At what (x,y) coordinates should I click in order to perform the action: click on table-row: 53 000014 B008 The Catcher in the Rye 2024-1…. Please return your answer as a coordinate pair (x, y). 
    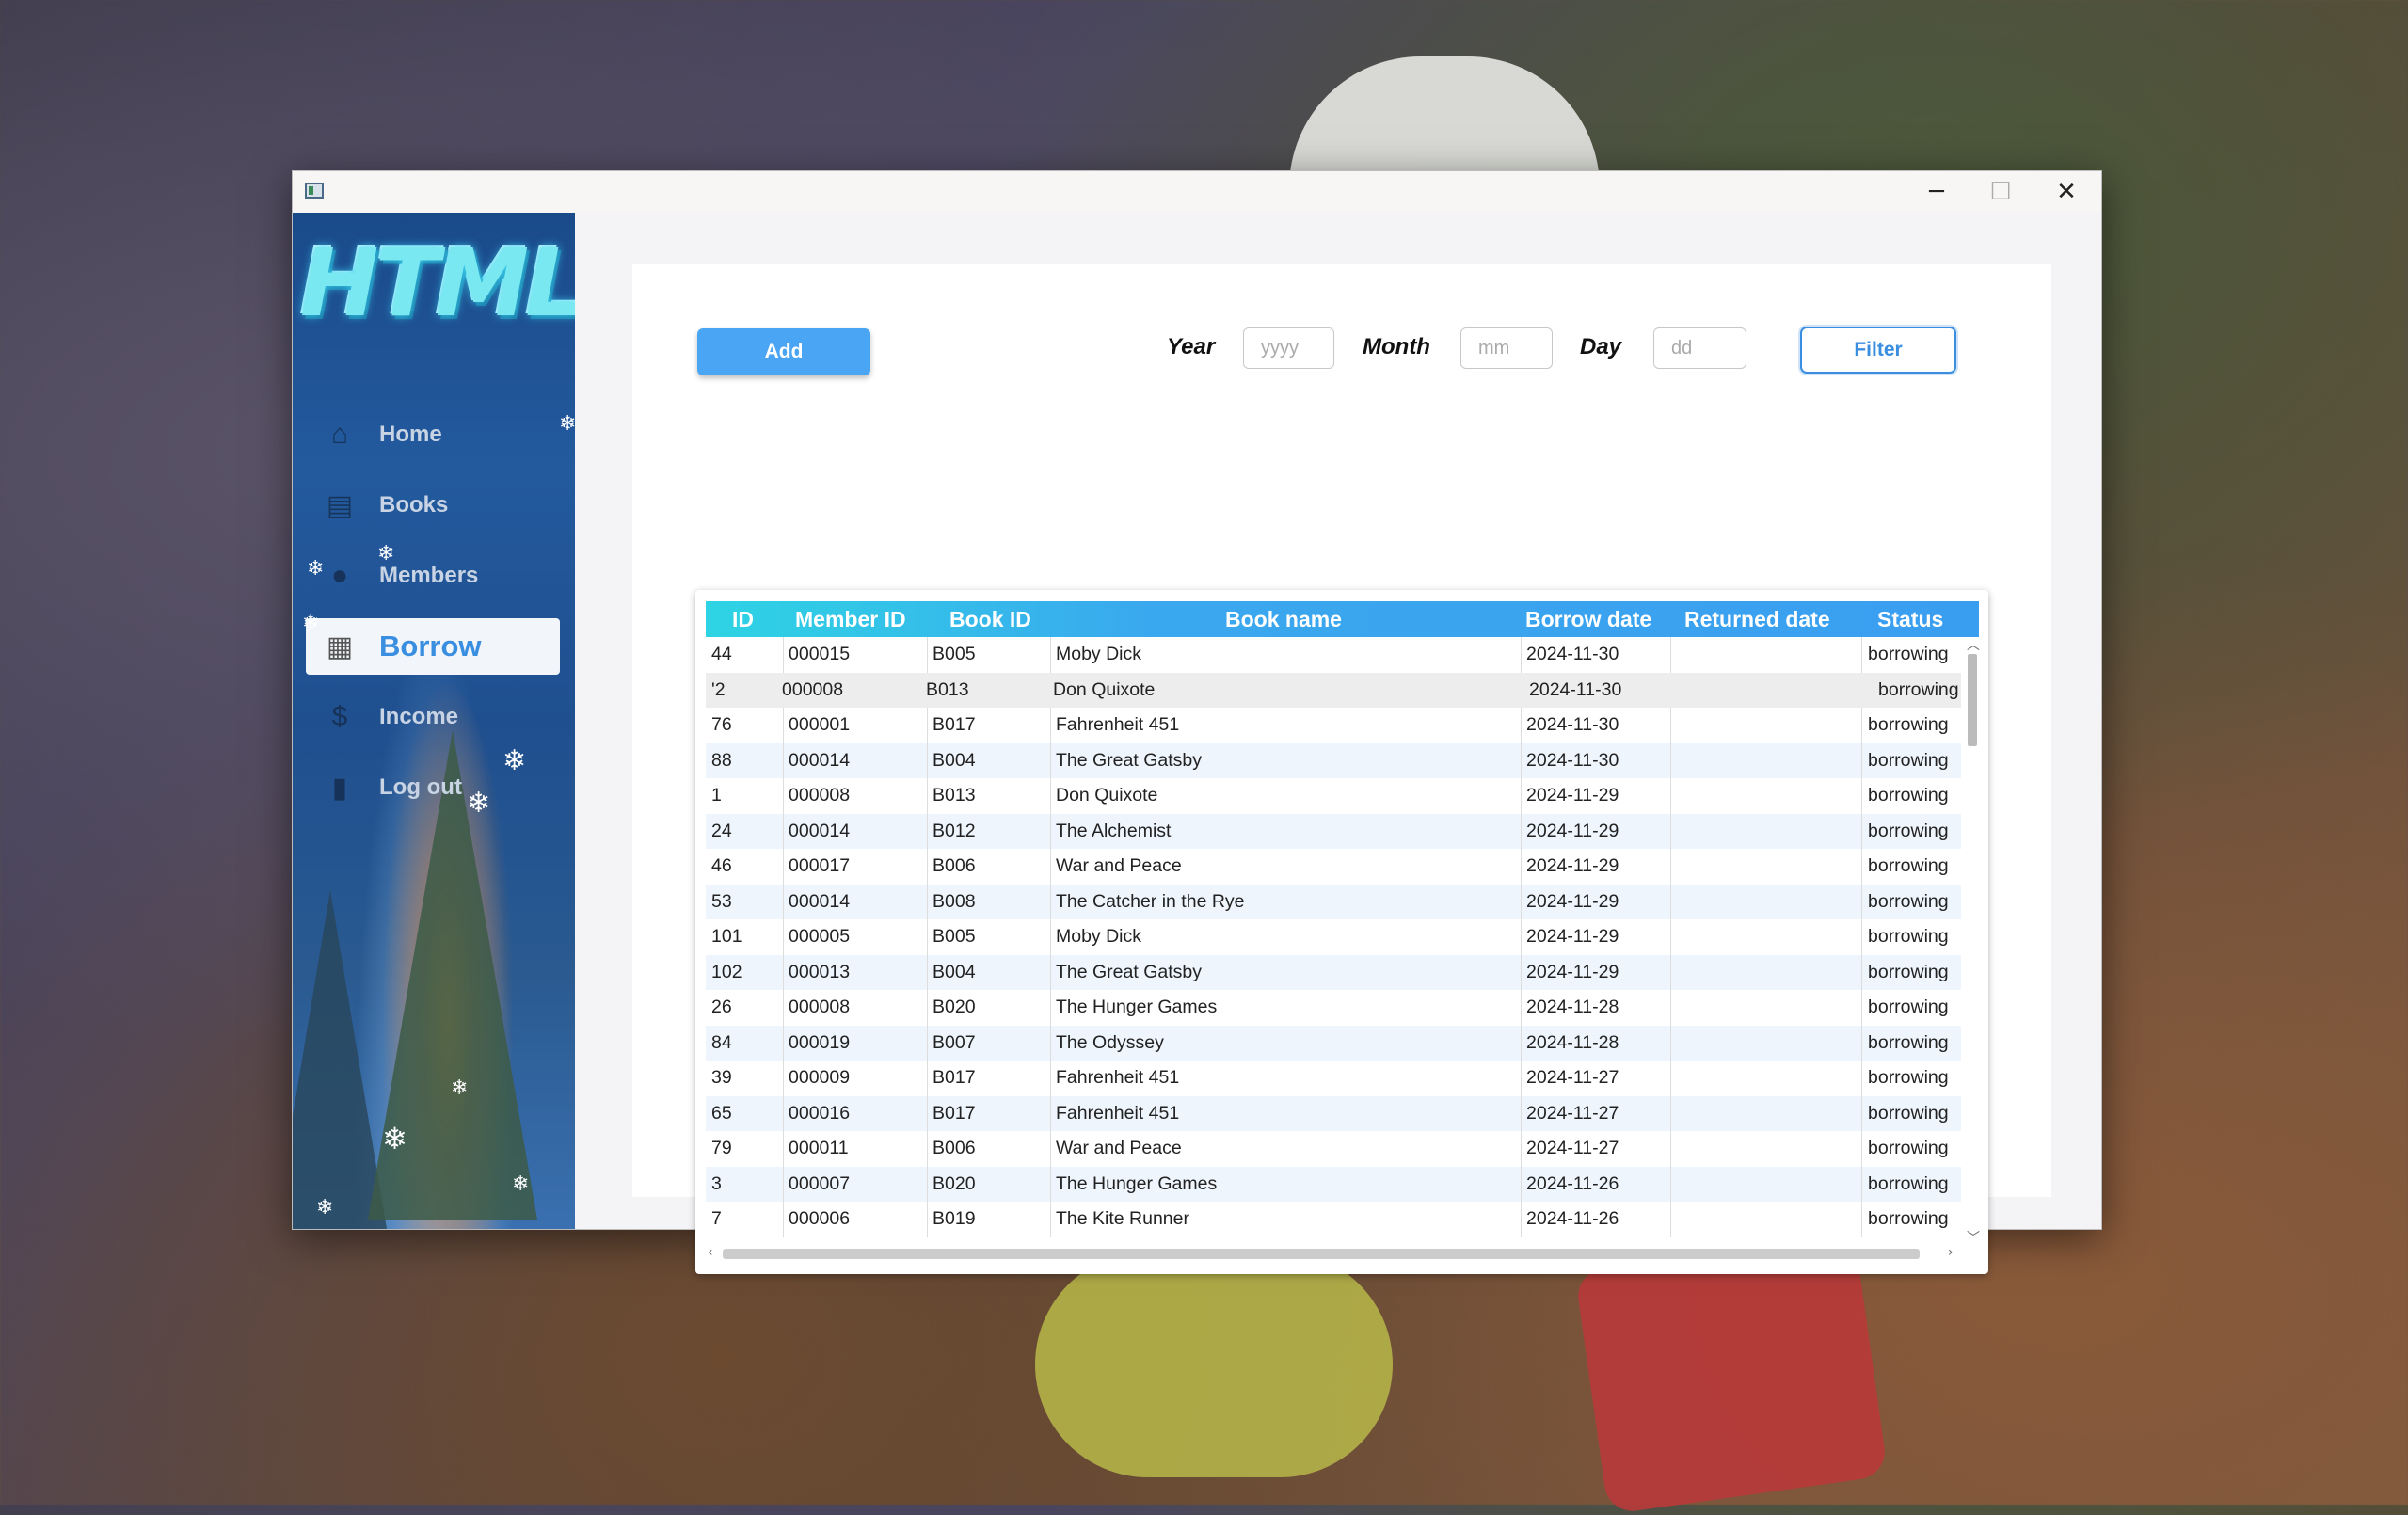
    Looking at the image, I should click on (1333, 901).